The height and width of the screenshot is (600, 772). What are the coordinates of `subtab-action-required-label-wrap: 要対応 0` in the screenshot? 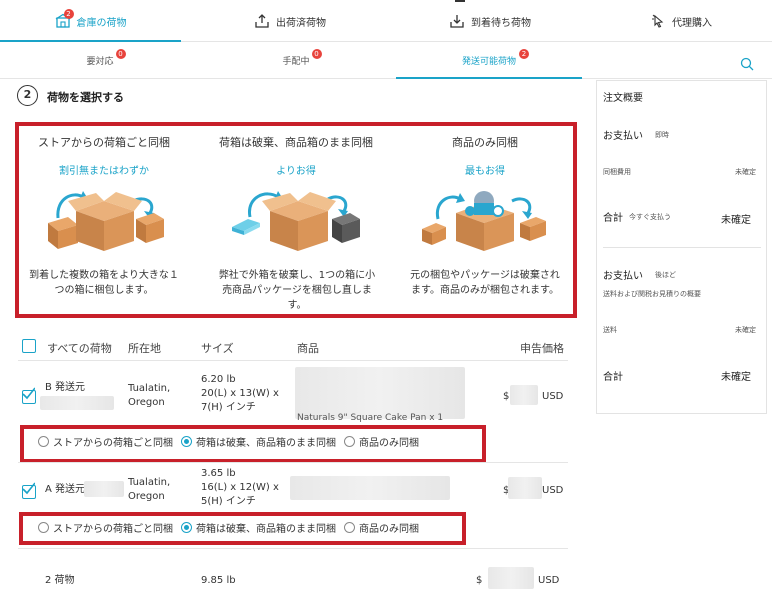 It's located at (106, 57).